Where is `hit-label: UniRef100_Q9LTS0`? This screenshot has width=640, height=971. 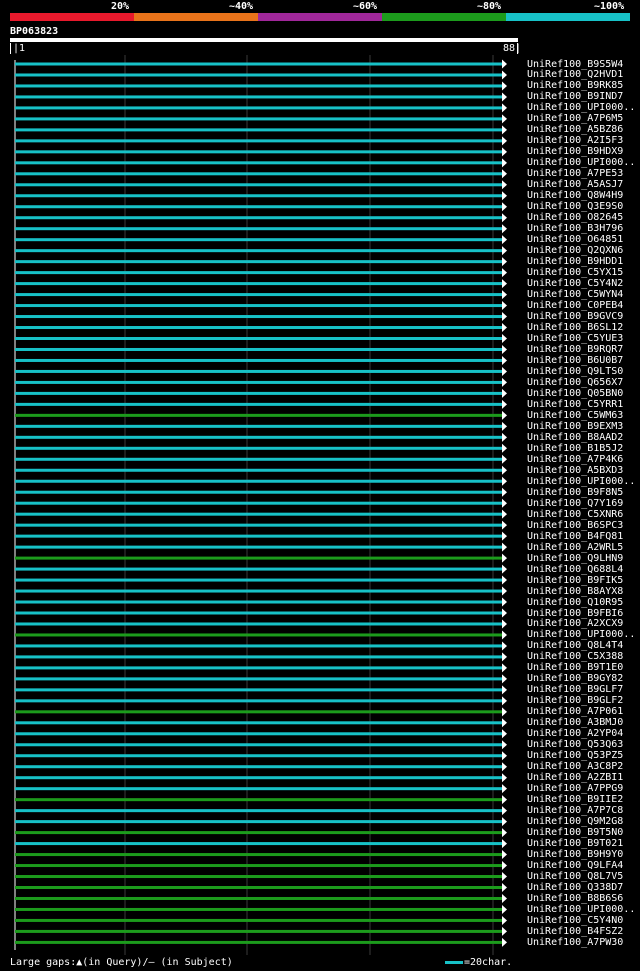
hit-label: UniRef100_Q9LTS0 is located at coordinates (575, 371).